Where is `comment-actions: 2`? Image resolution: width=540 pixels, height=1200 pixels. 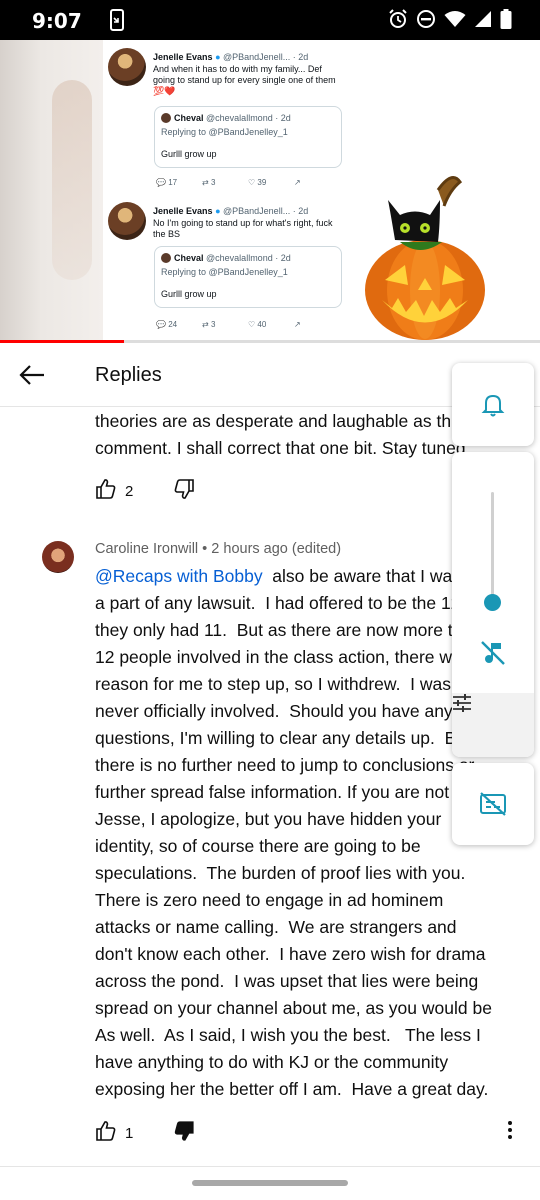 comment-actions: 2 is located at coordinates (145, 491).